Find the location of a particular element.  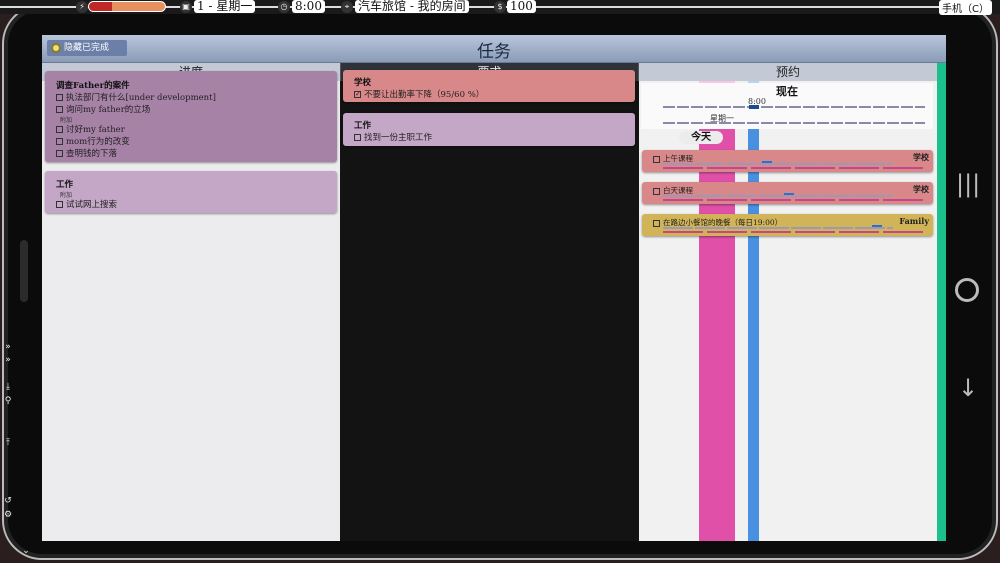

checked-checkbox-icon: ✓ is located at coordinates (357, 93).